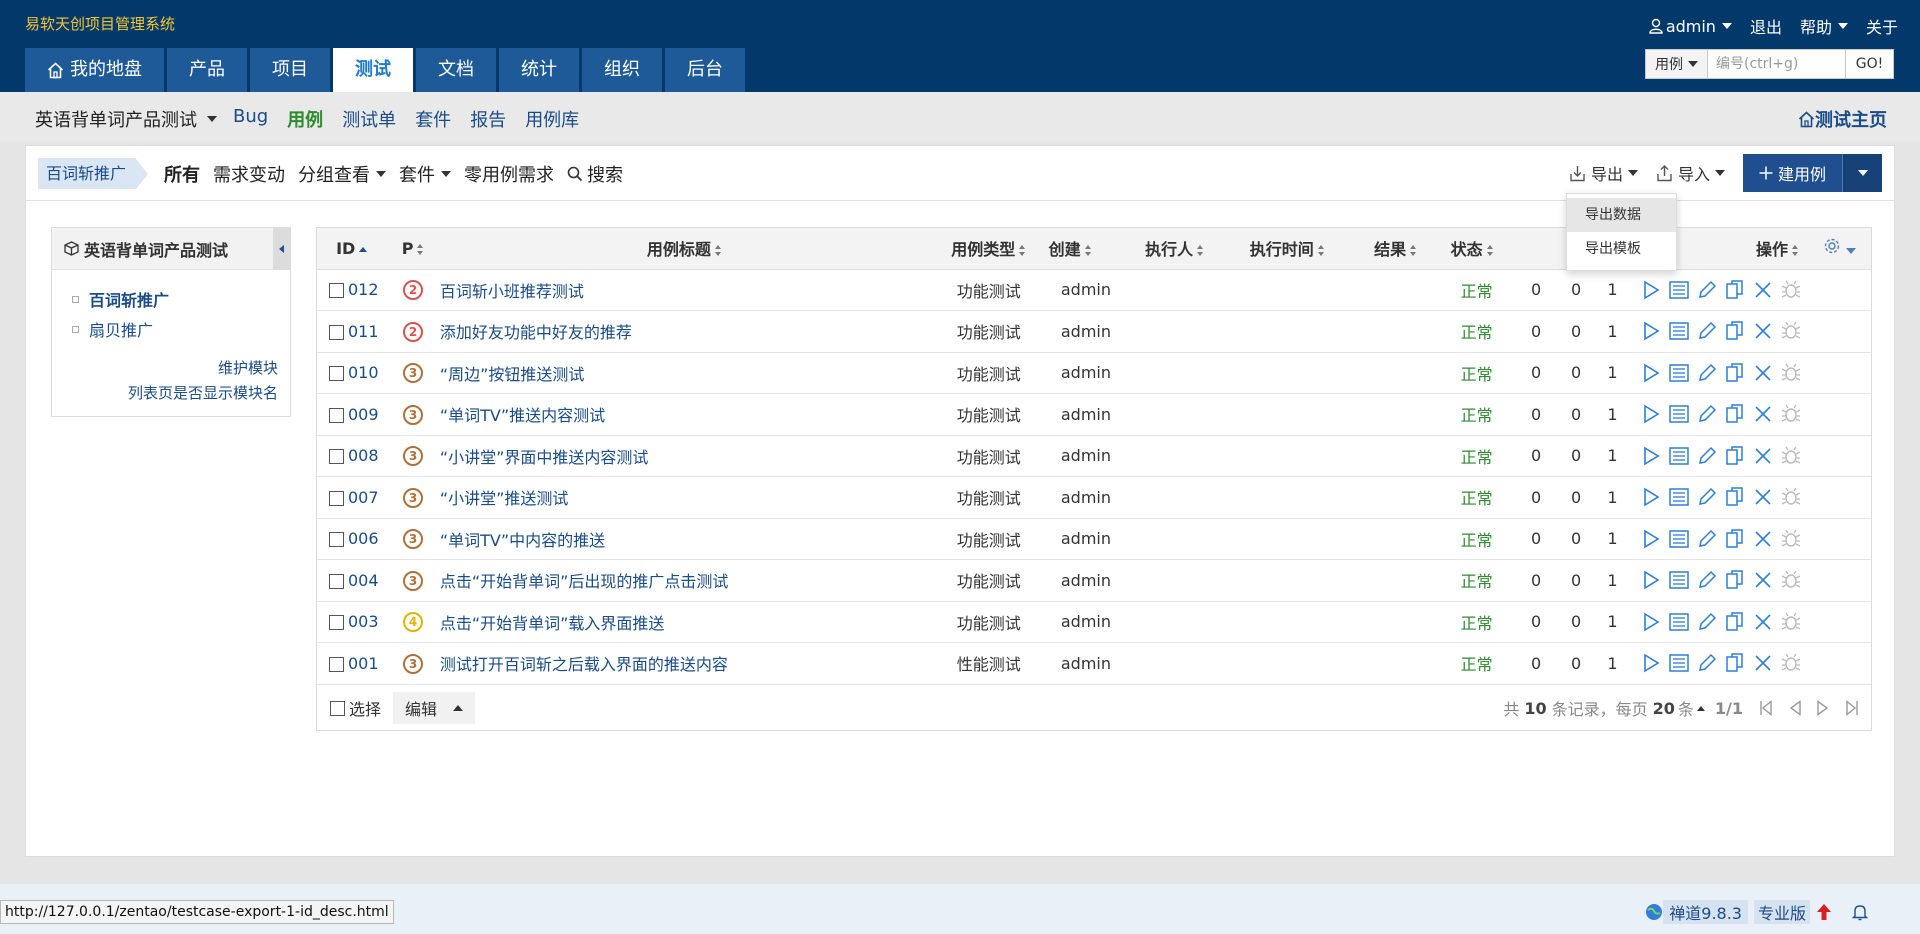  I want to click on upgrade-arrow-icon, so click(1824, 912).